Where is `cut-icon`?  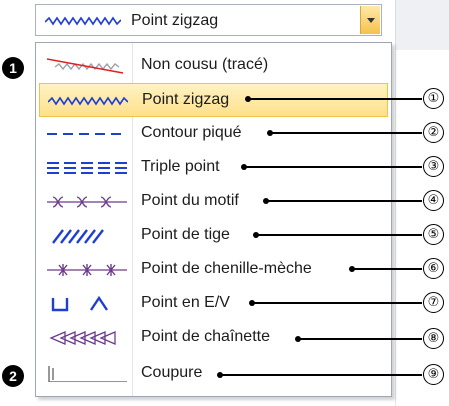
cut-icon is located at coordinates (87, 374).